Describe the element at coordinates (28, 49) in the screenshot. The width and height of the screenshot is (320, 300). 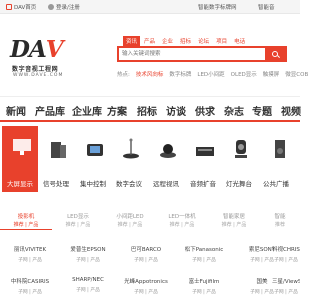
I see `logo-letters-a: DA` at that location.